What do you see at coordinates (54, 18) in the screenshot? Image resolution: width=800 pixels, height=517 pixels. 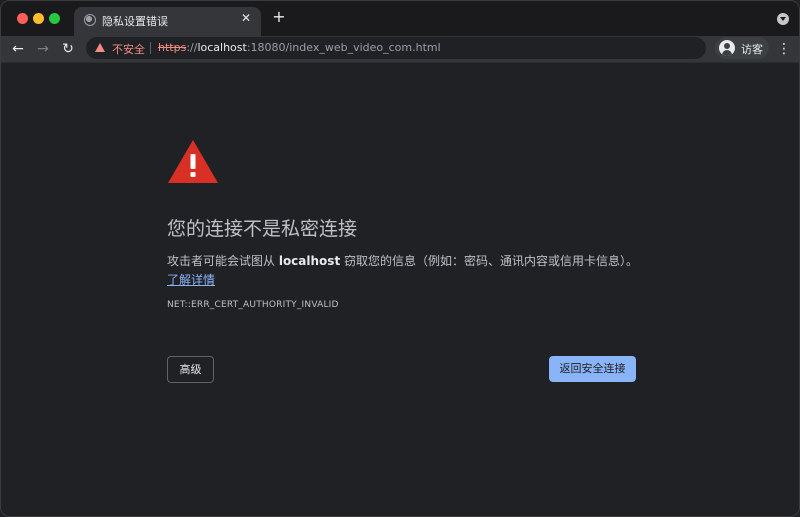 I see `window-maximize-button` at bounding box center [54, 18].